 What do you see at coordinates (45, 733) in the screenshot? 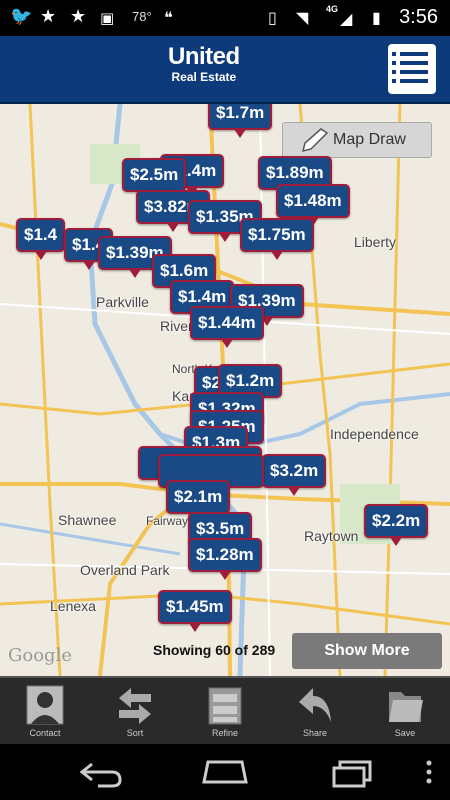
I see `contact-label: Contact` at bounding box center [45, 733].